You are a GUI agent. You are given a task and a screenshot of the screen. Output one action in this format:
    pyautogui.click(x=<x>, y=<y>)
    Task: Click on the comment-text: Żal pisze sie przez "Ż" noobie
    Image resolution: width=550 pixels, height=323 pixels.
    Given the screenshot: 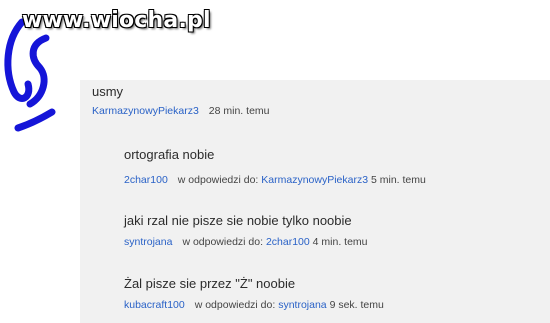 What is the action you would take?
    pyautogui.click(x=210, y=283)
    